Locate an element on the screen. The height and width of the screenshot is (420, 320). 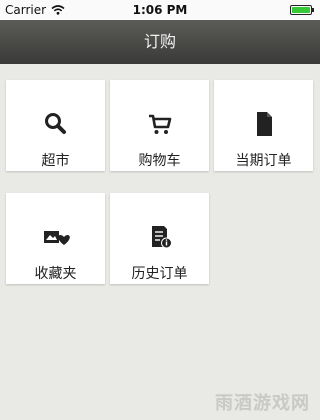
tile-label: 历史订单 is located at coordinates (159, 274).